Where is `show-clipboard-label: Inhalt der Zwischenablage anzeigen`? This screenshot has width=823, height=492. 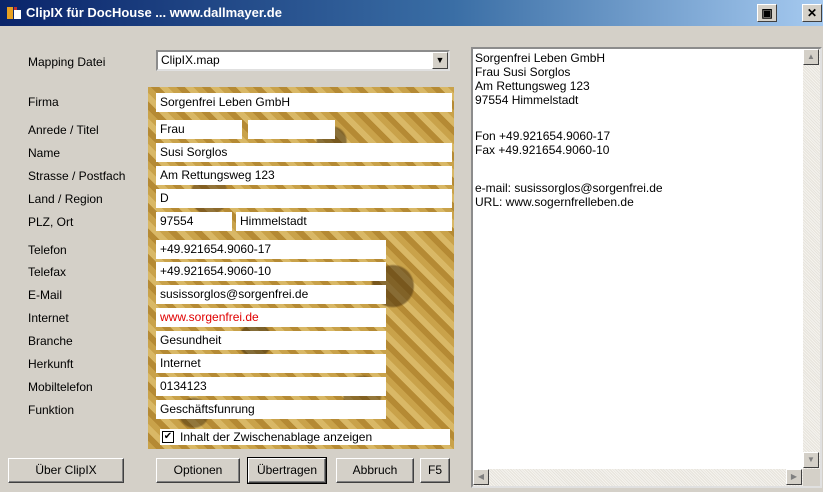 show-clipboard-label: Inhalt der Zwischenablage anzeigen is located at coordinates (276, 437).